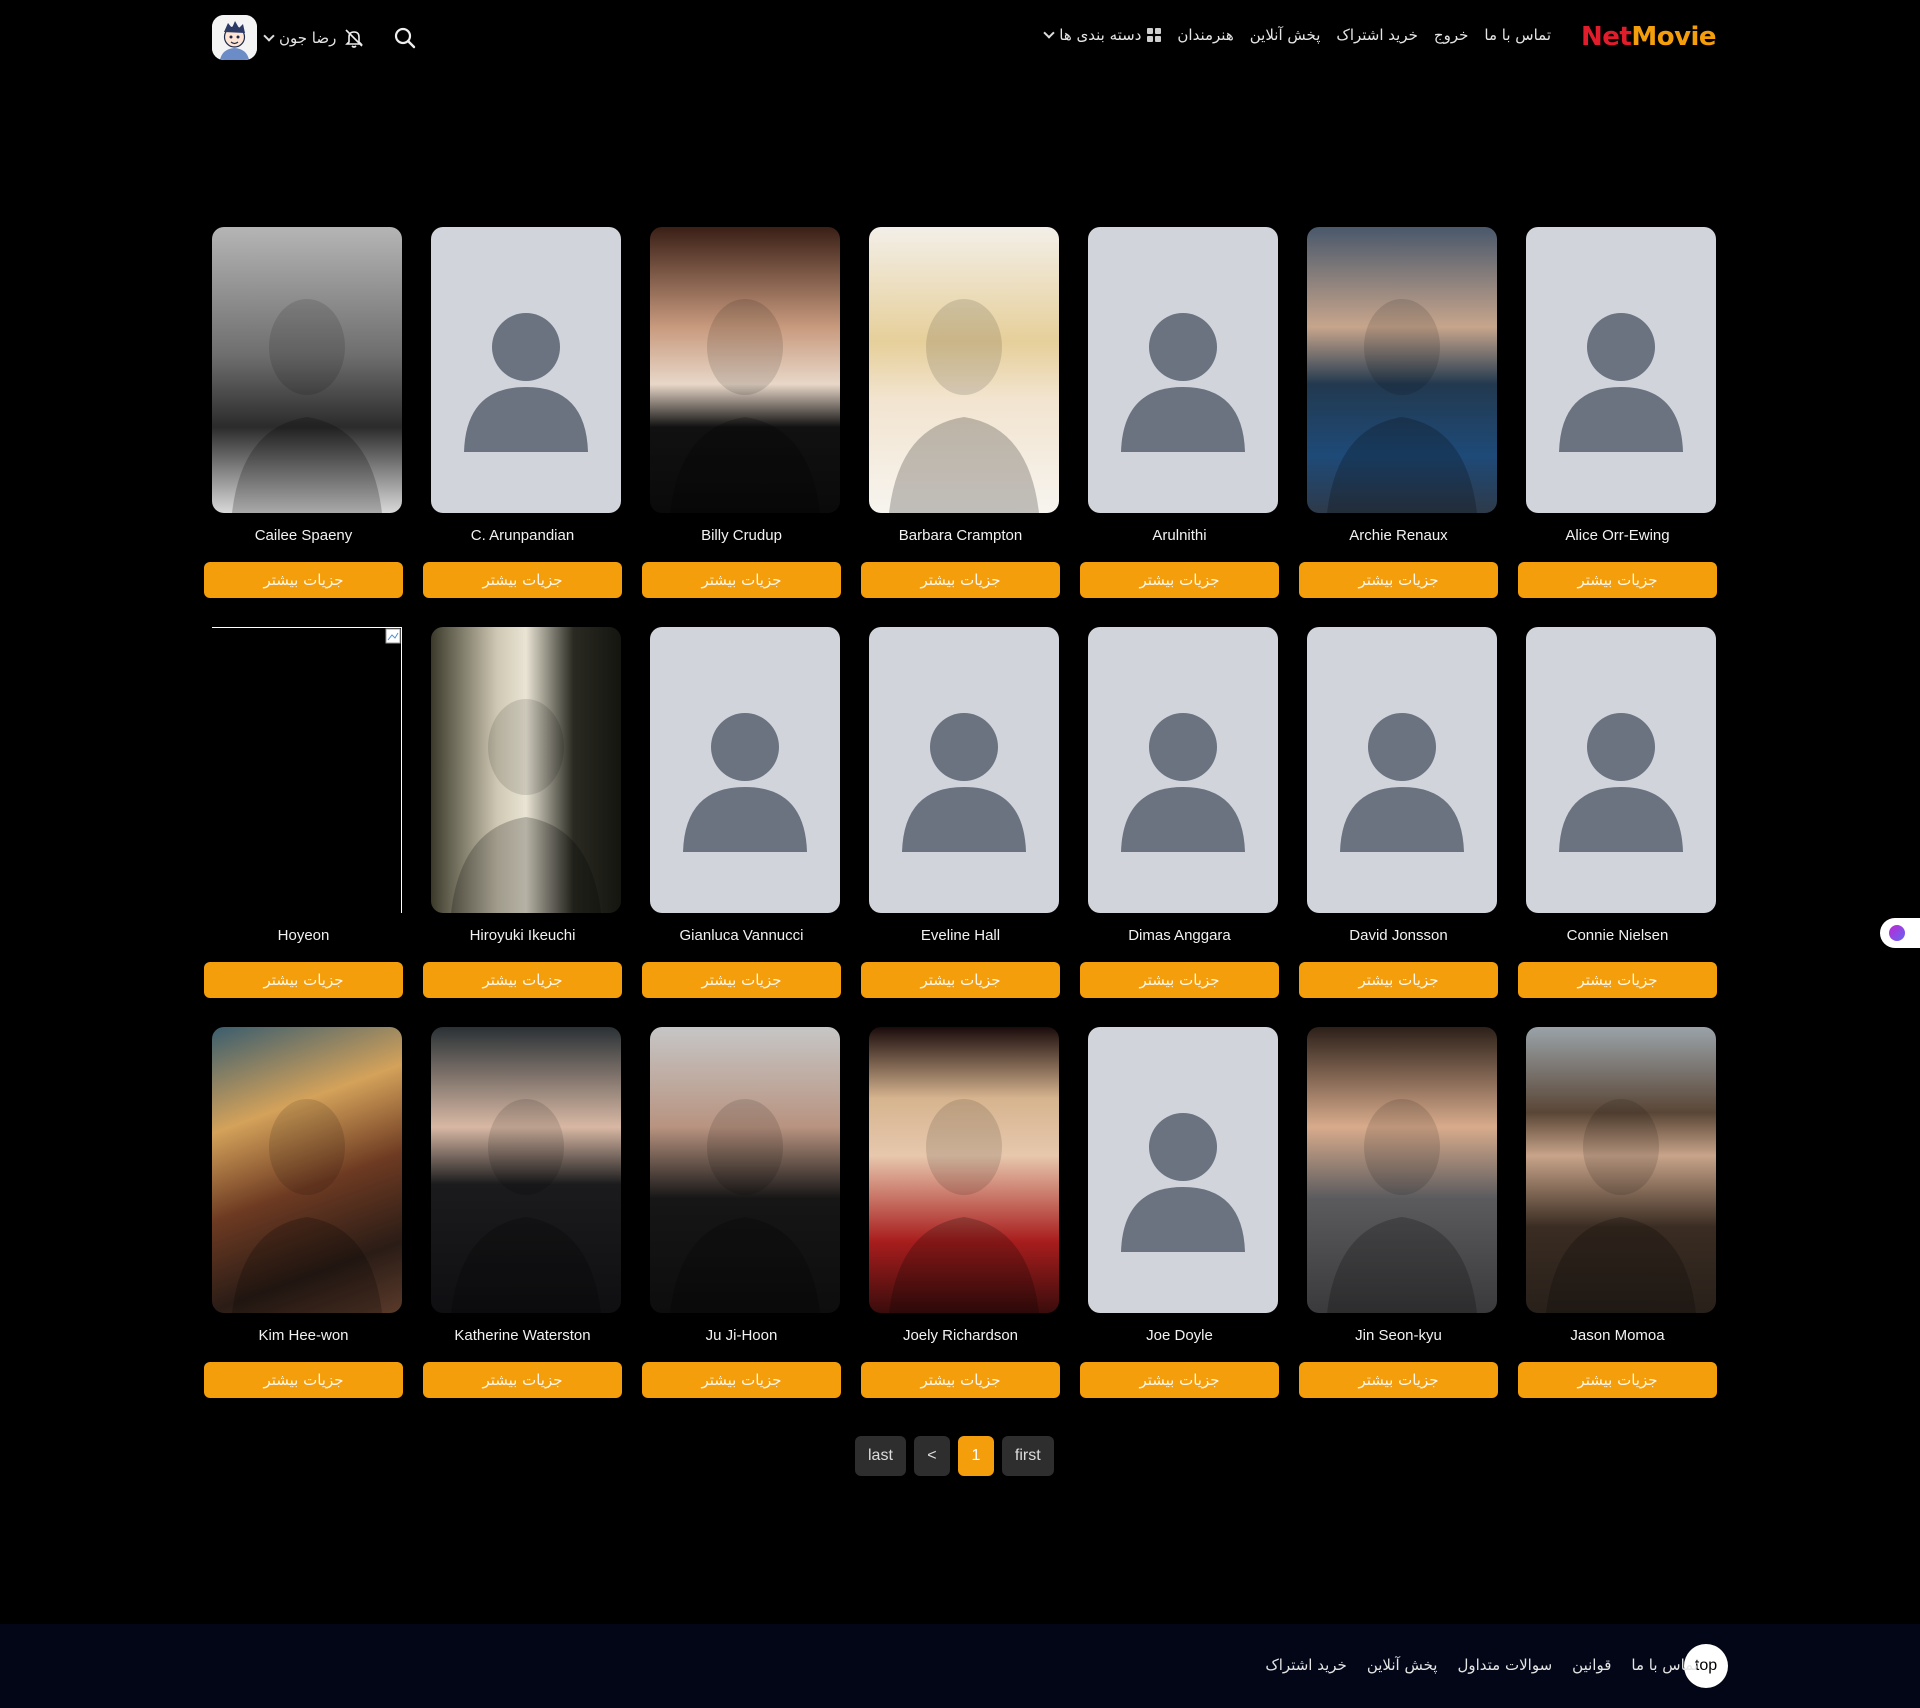  What do you see at coordinates (303, 1335) in the screenshot?
I see `actor-name: Kim Hee-won` at bounding box center [303, 1335].